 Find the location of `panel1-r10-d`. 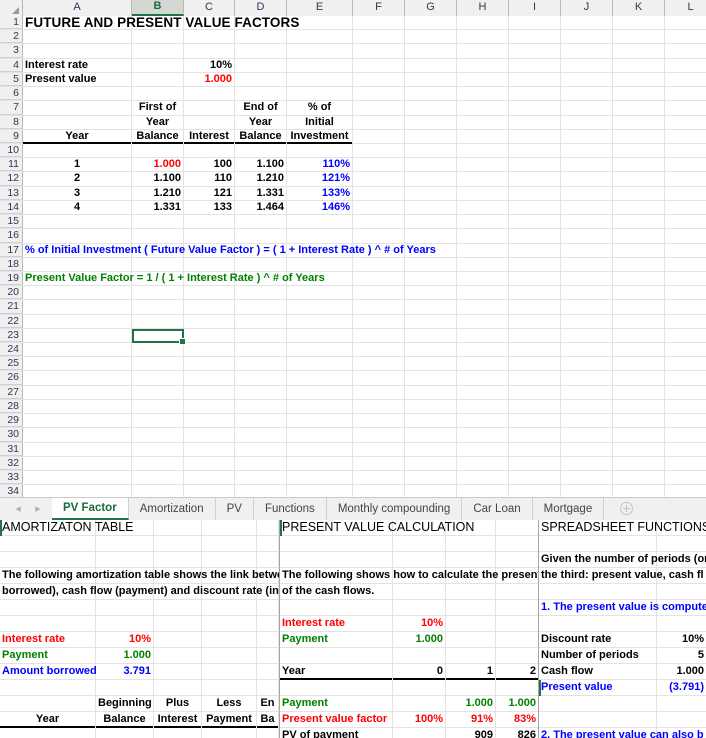

panel1-r10-d is located at coordinates (229, 672).